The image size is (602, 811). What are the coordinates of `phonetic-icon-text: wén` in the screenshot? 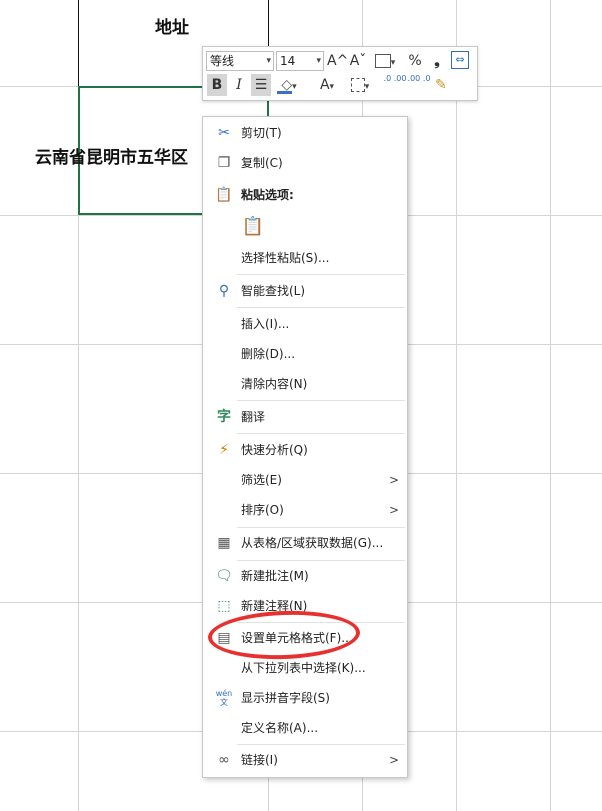 It's located at (224, 693).